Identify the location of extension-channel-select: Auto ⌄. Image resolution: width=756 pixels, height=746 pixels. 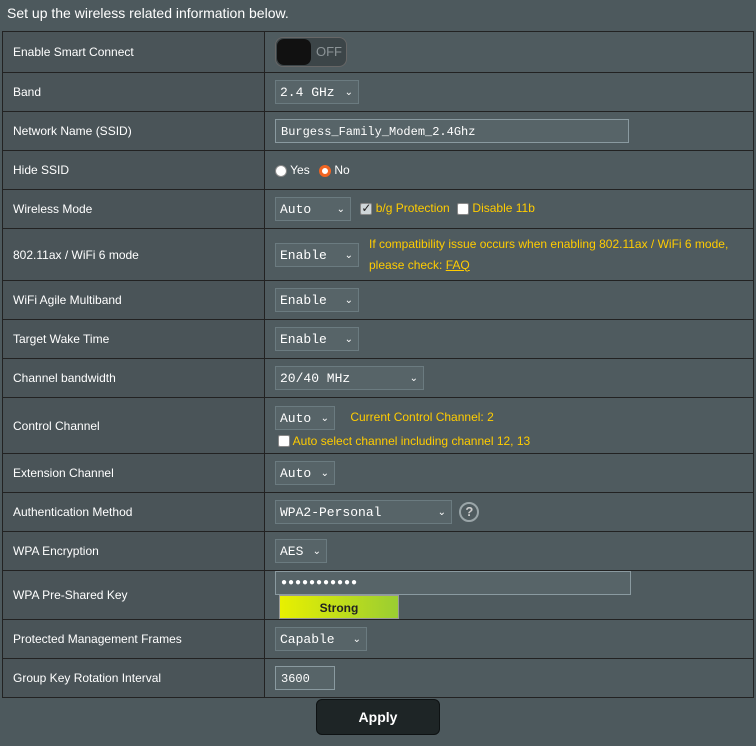
(305, 473).